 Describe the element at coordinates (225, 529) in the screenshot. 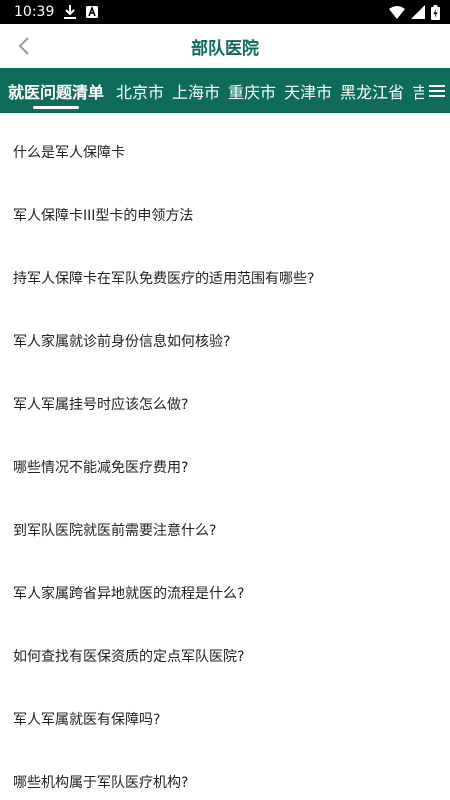

I see `question-item: 到军队医院就医前需要注意什么?` at that location.